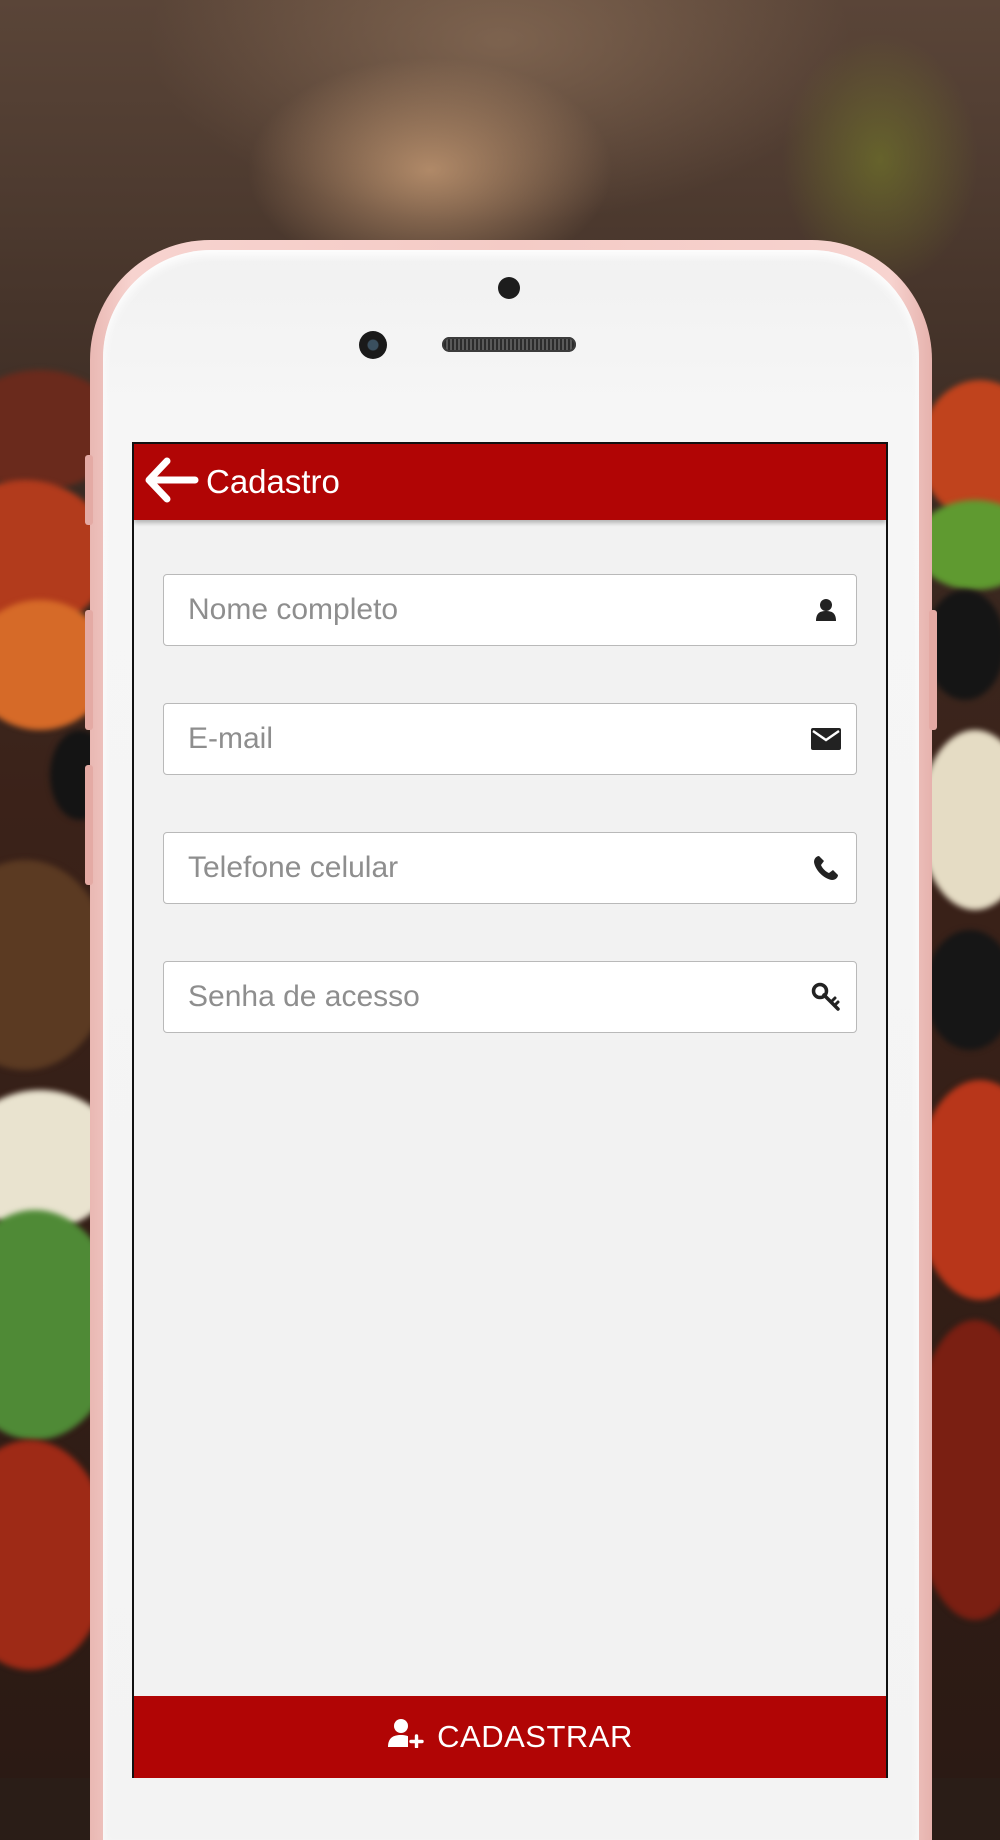  I want to click on key-icon, so click(826, 997).